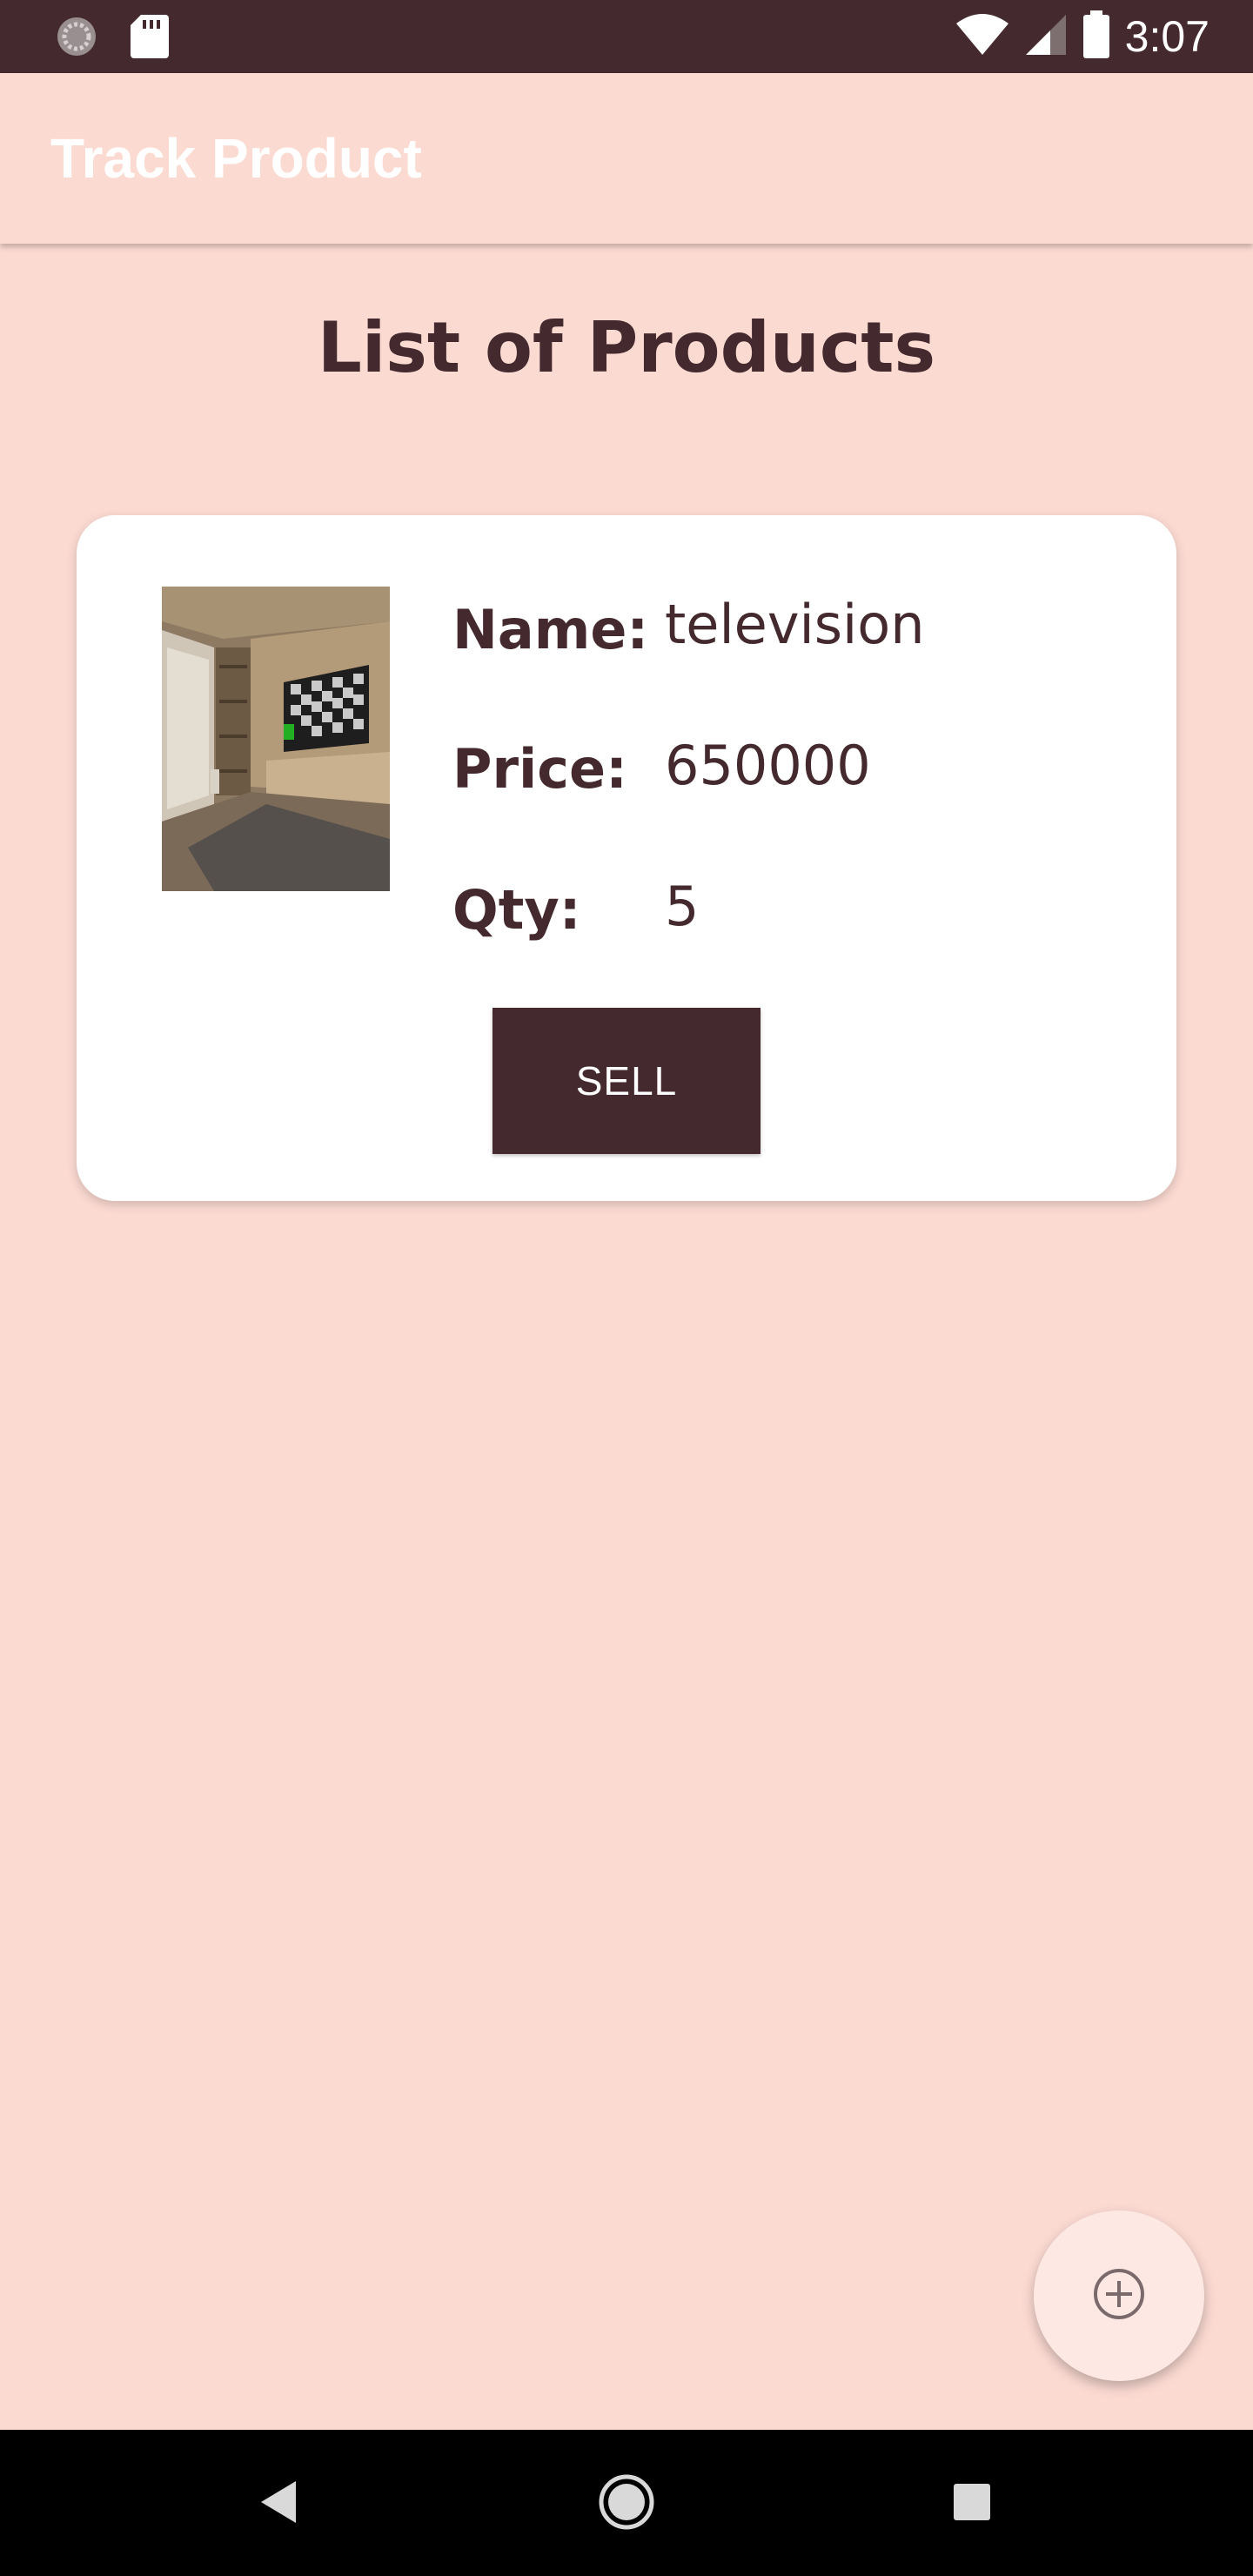 This screenshot has width=1253, height=2576. I want to click on home-button, so click(626, 2504).